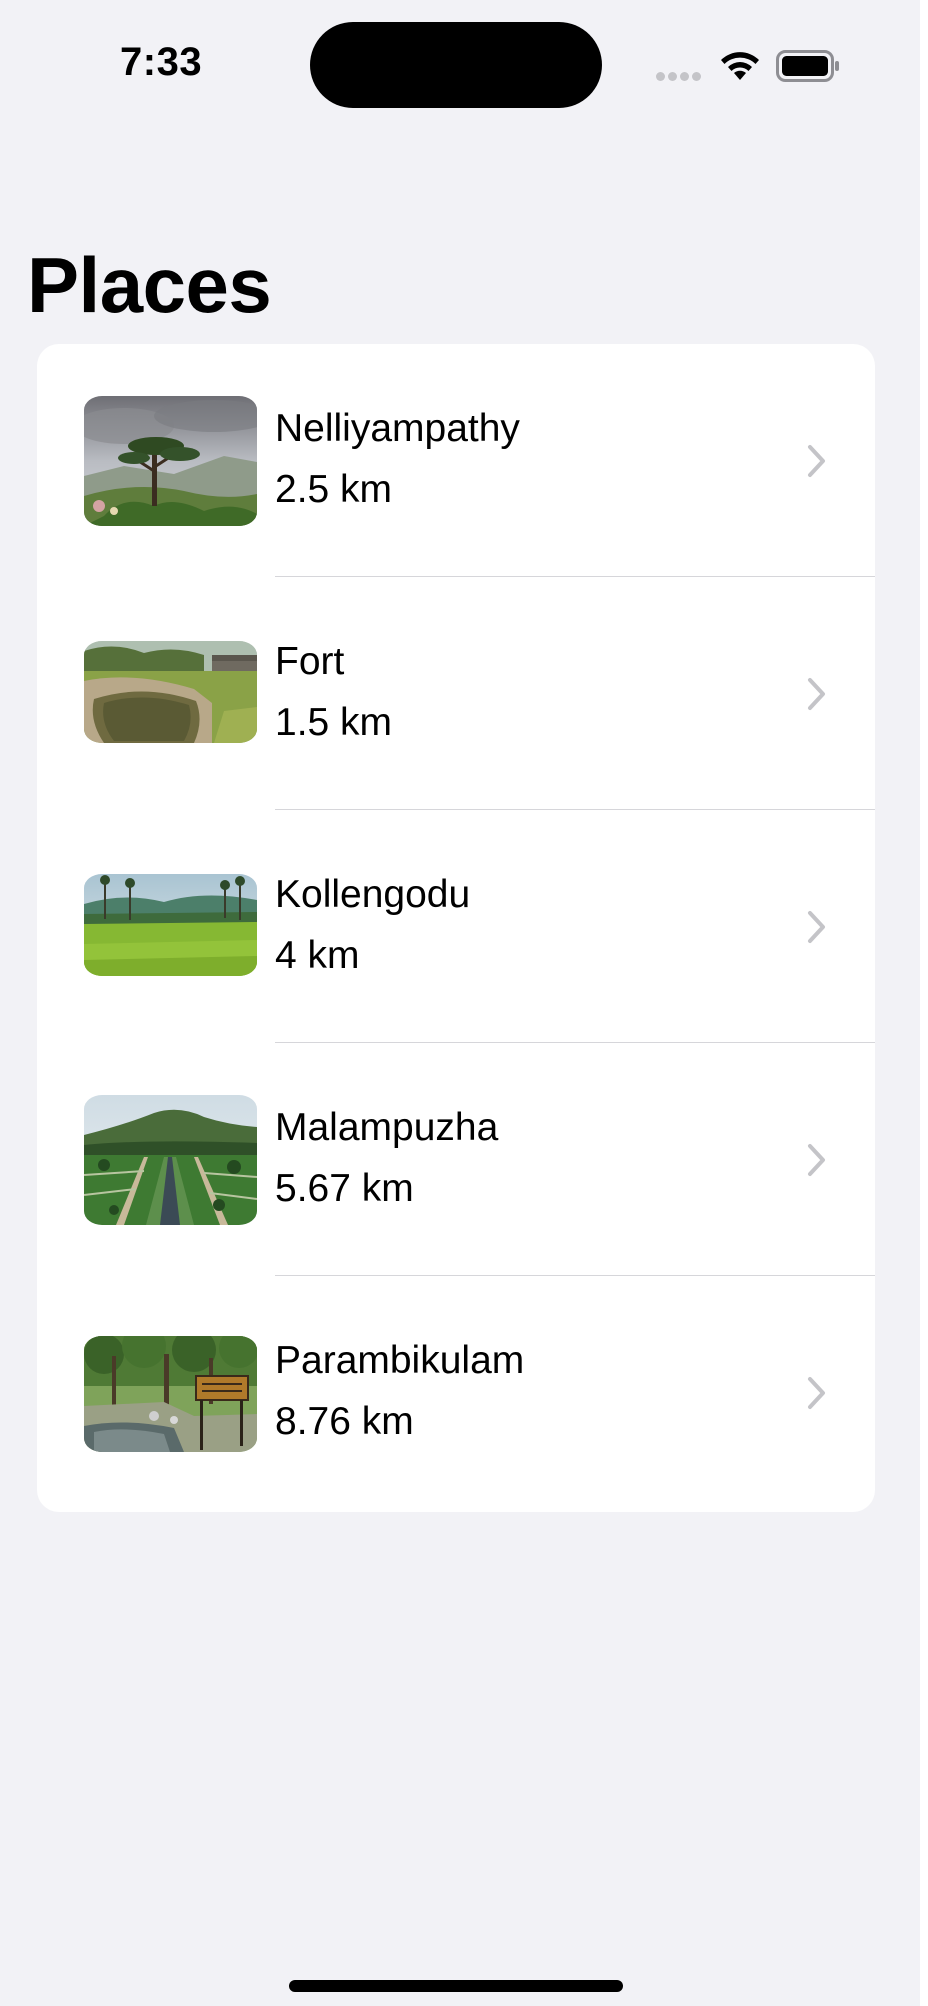  Describe the element at coordinates (317, 955) in the screenshot. I see `place-distance: 4 km` at that location.